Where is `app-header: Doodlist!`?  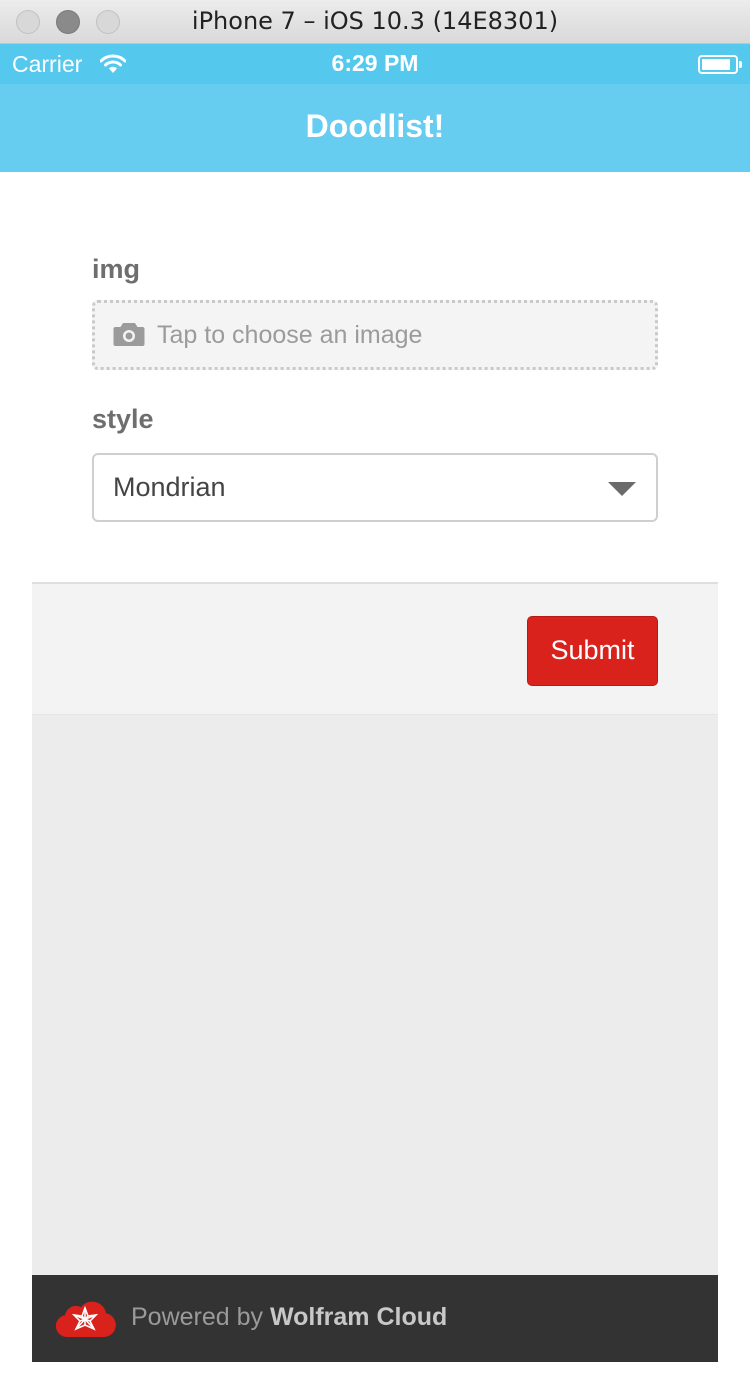 app-header: Doodlist! is located at coordinates (375, 128).